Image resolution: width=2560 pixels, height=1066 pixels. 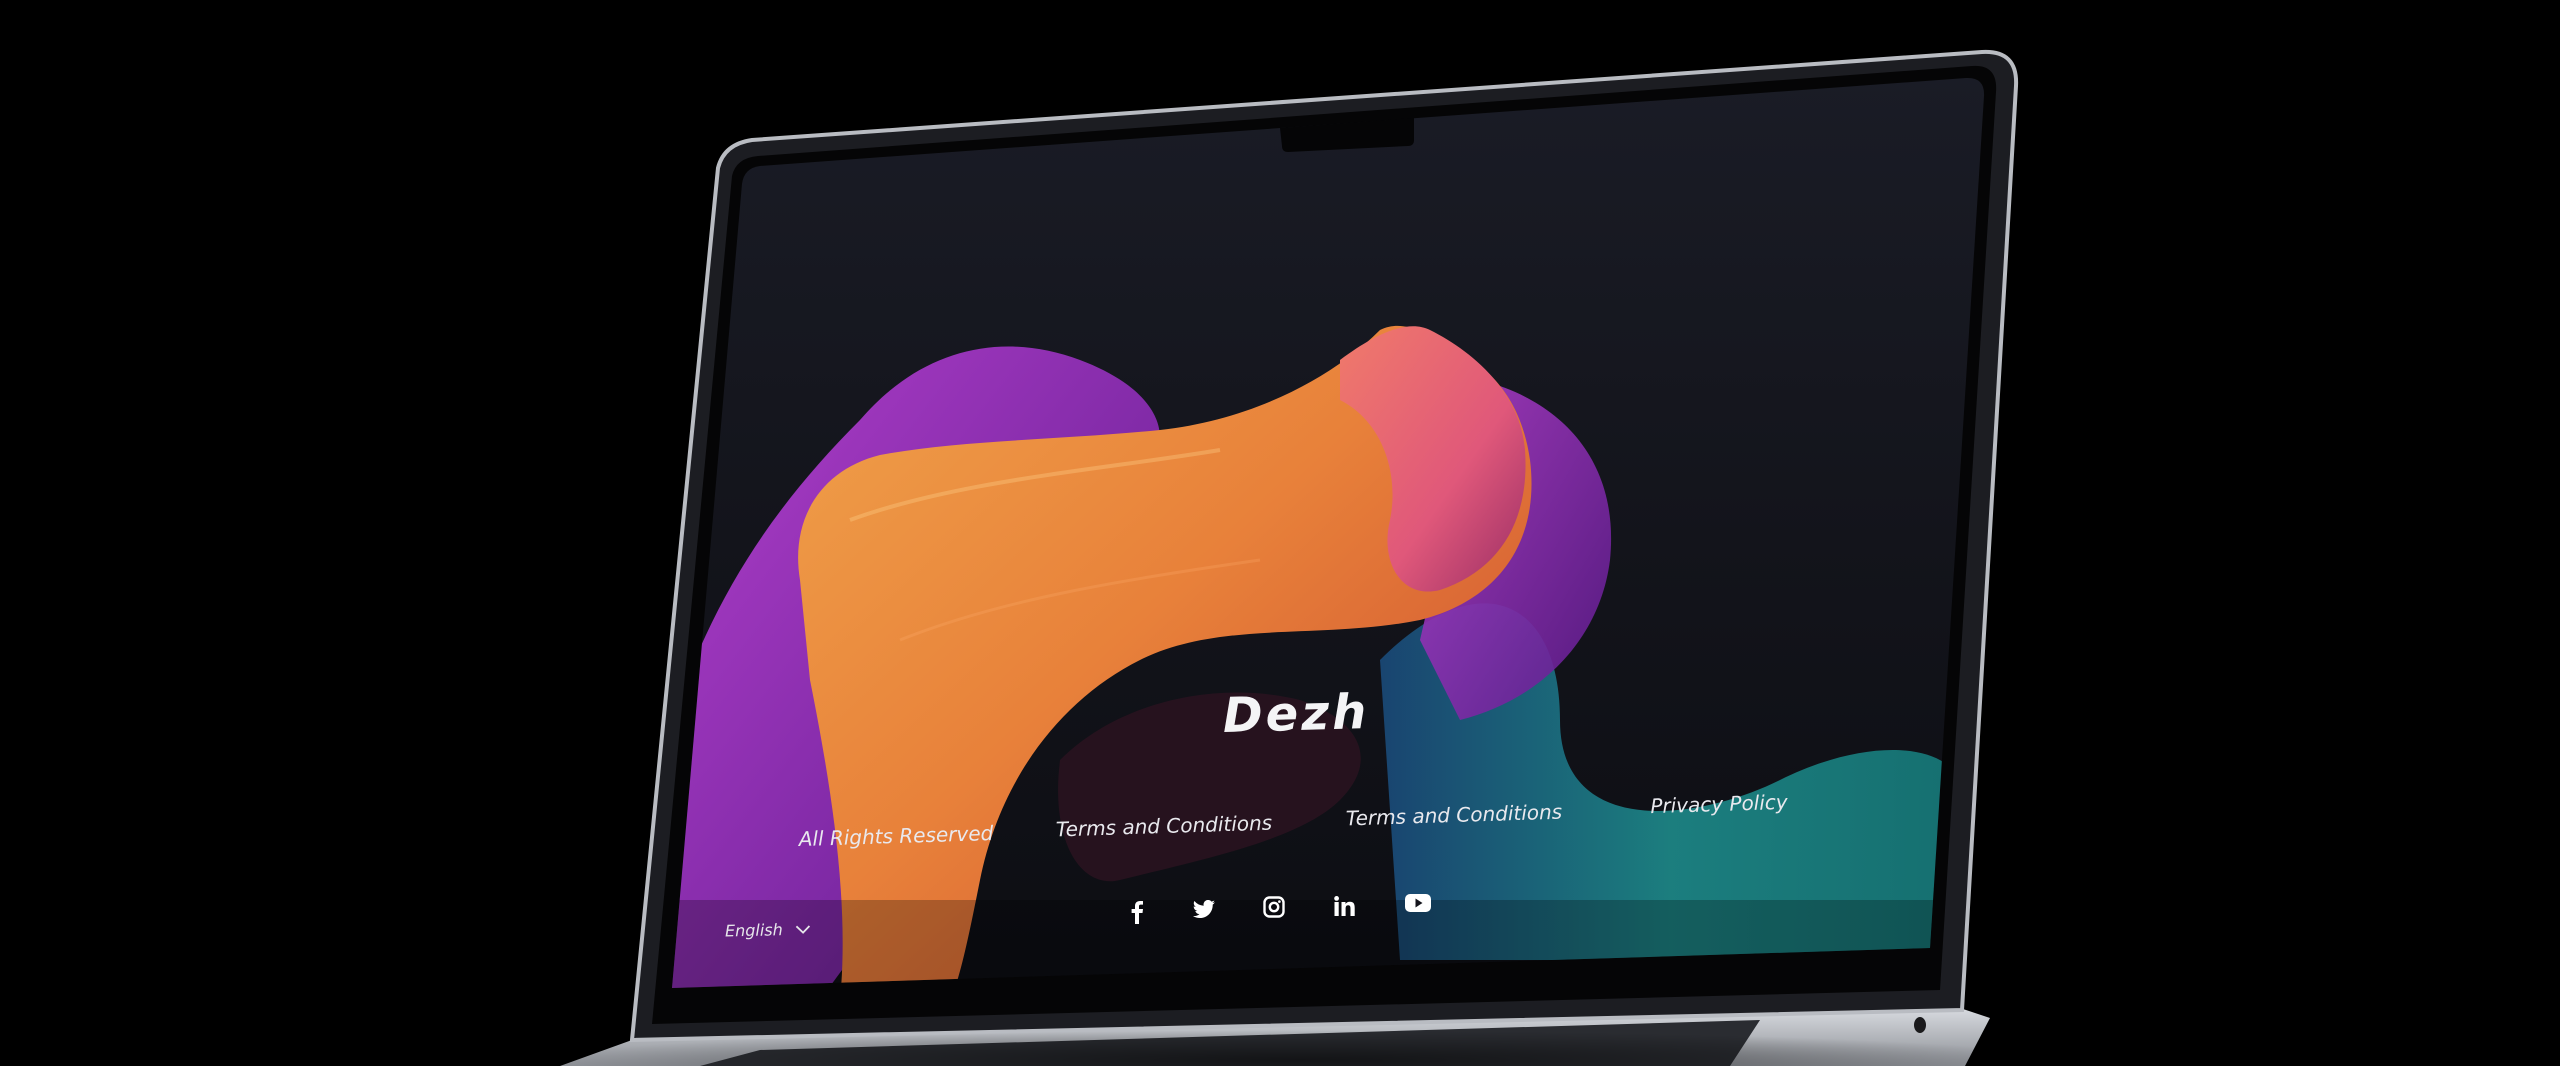 I want to click on youtube-icon, so click(x=1418, y=903).